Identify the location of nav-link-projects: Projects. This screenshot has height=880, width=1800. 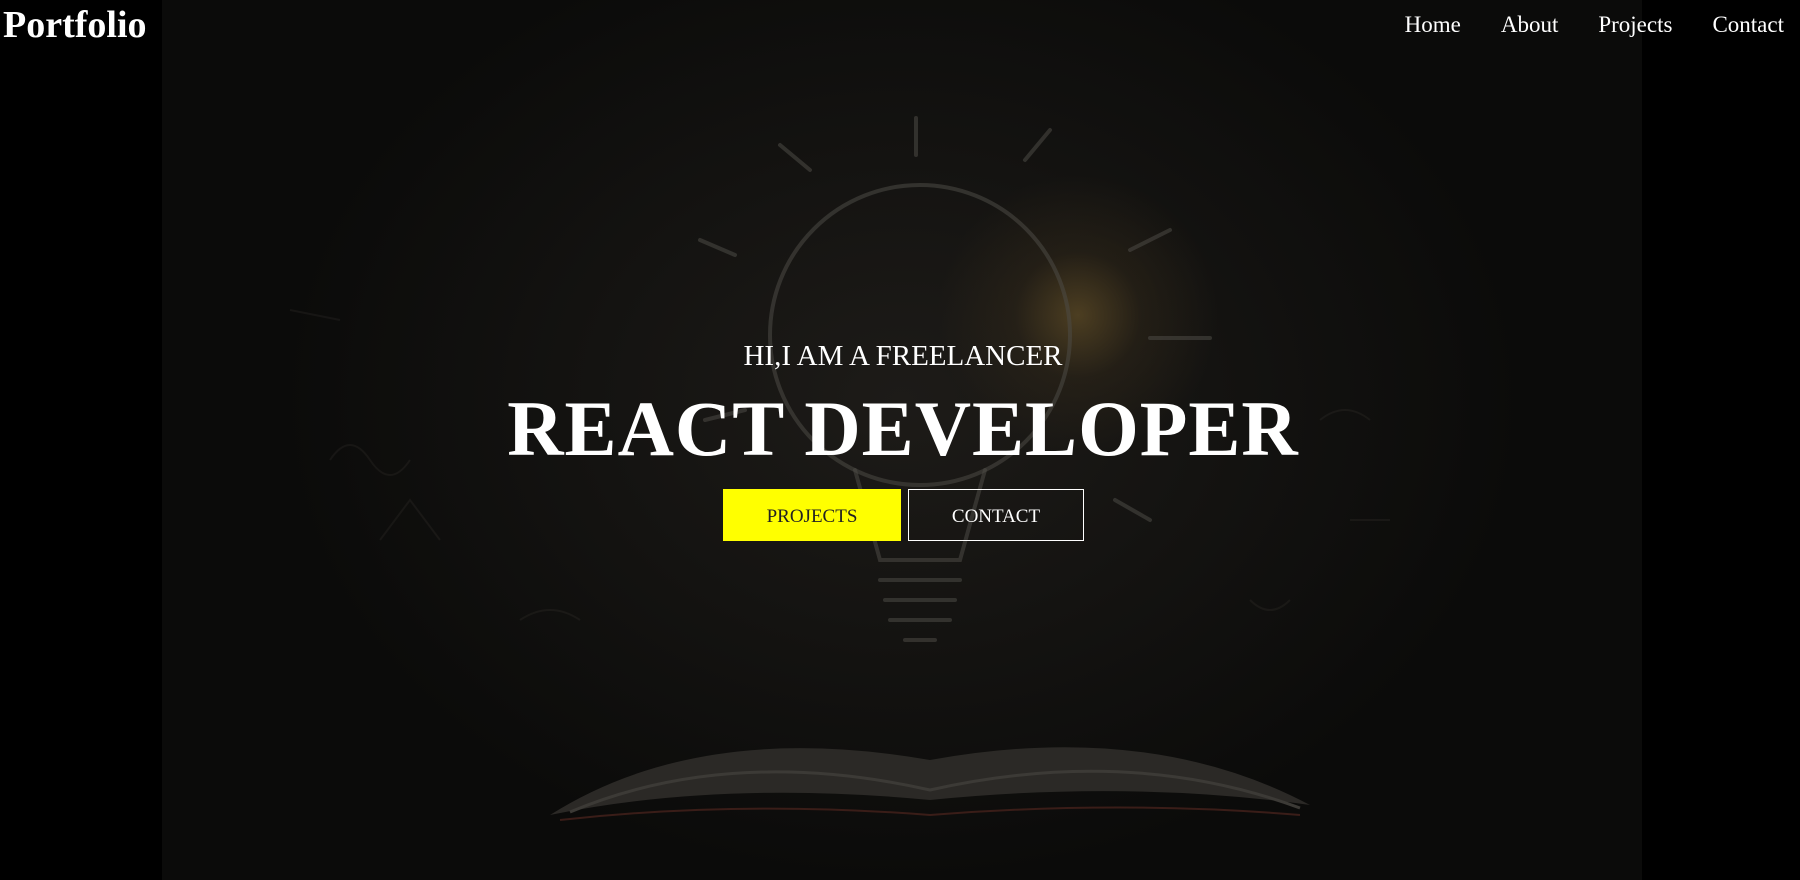
(1635, 25).